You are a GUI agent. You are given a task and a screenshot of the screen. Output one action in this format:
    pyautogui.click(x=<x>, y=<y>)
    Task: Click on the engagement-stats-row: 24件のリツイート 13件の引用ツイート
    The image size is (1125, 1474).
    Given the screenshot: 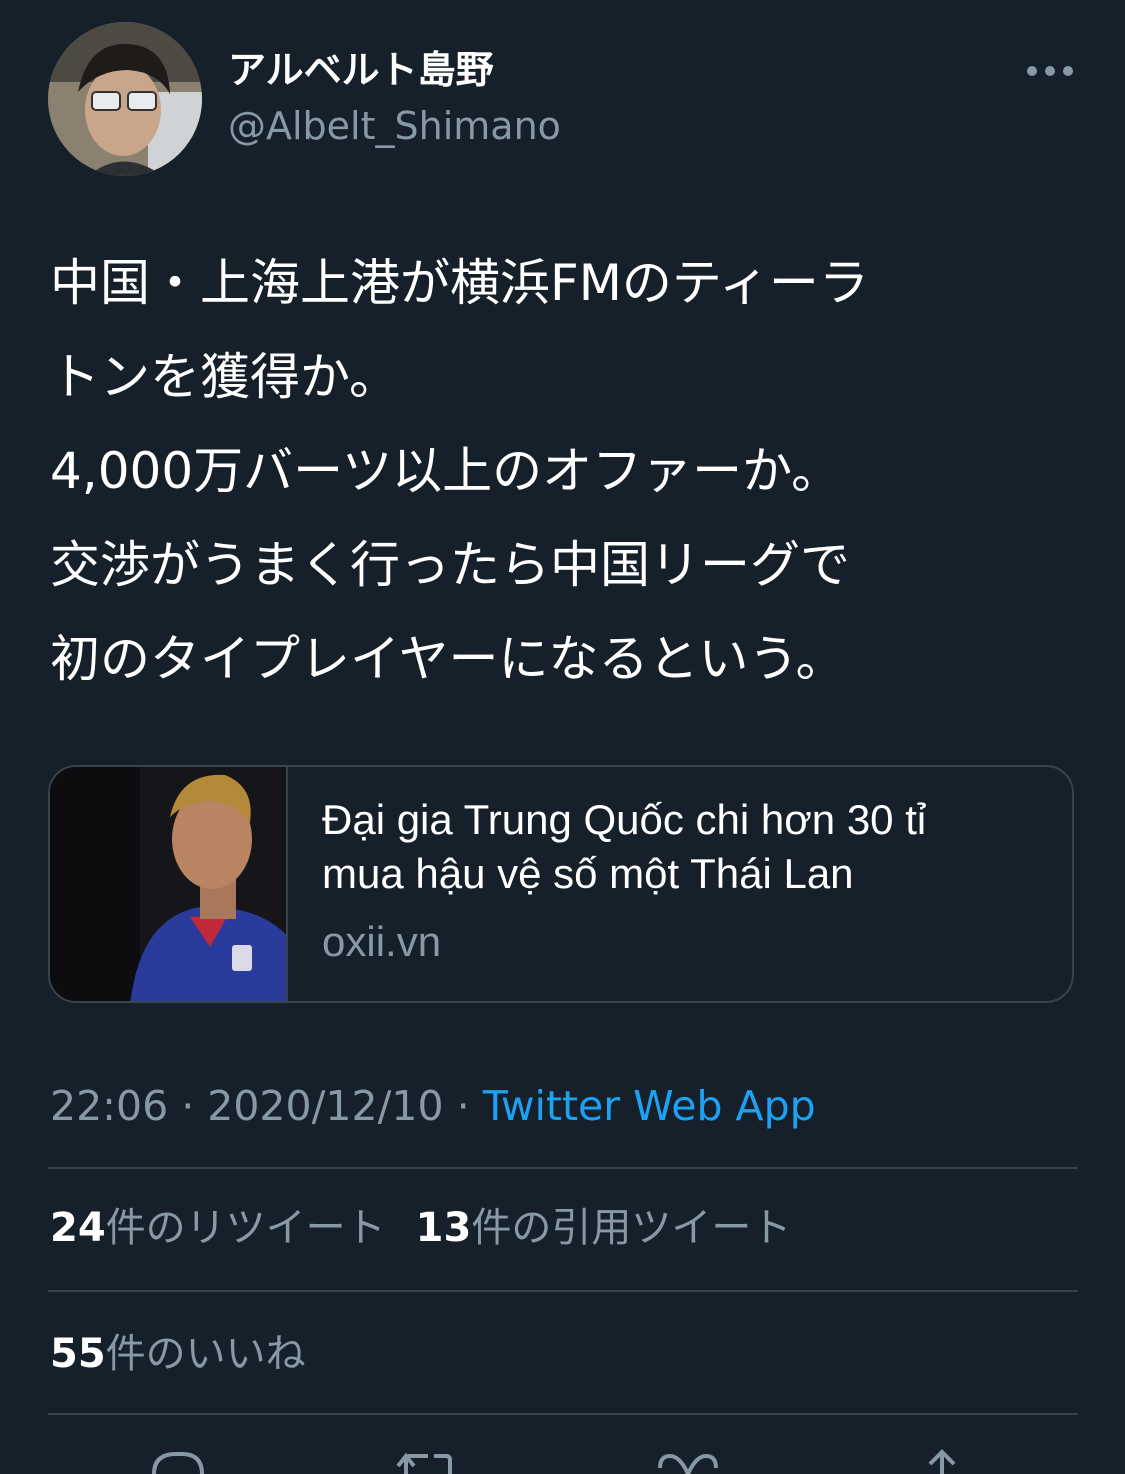 What is the action you would take?
    pyautogui.click(x=420, y=1228)
    